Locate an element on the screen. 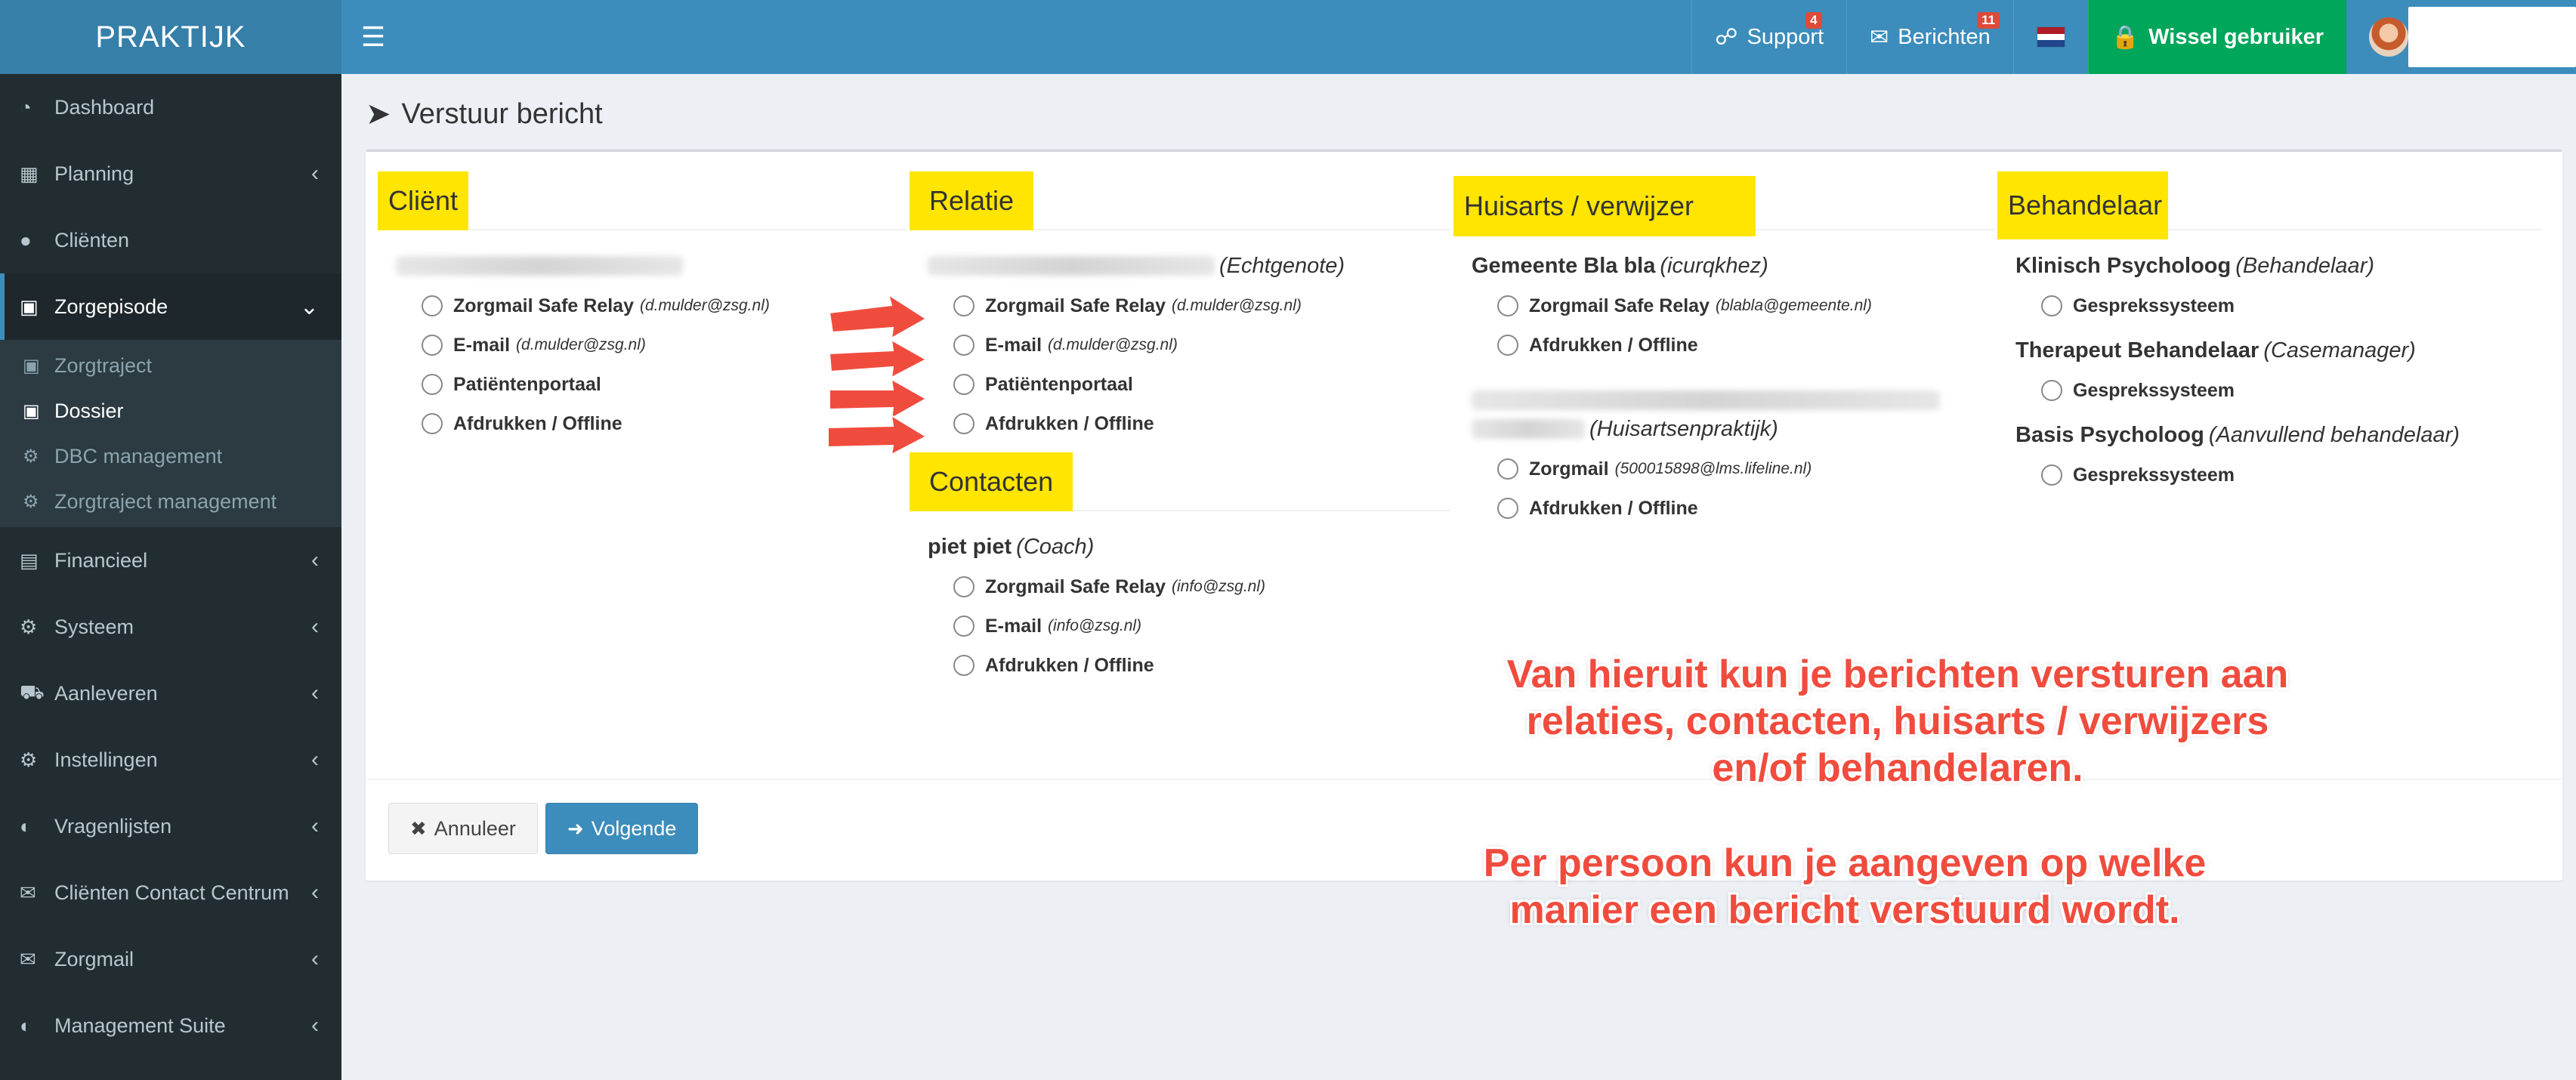  language-flag-button is located at coordinates (2050, 37).